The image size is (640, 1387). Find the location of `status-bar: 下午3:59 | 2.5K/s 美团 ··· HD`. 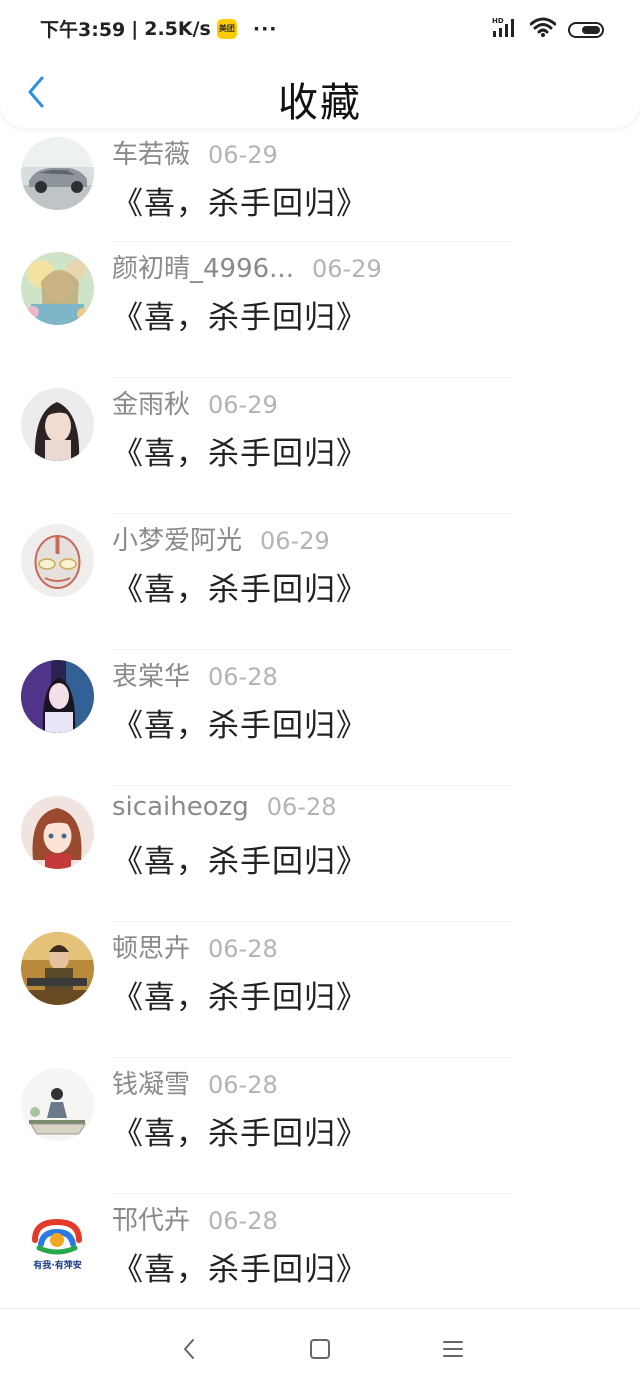

status-bar: 下午3:59 | 2.5K/s 美团 ··· HD is located at coordinates (320, 28).